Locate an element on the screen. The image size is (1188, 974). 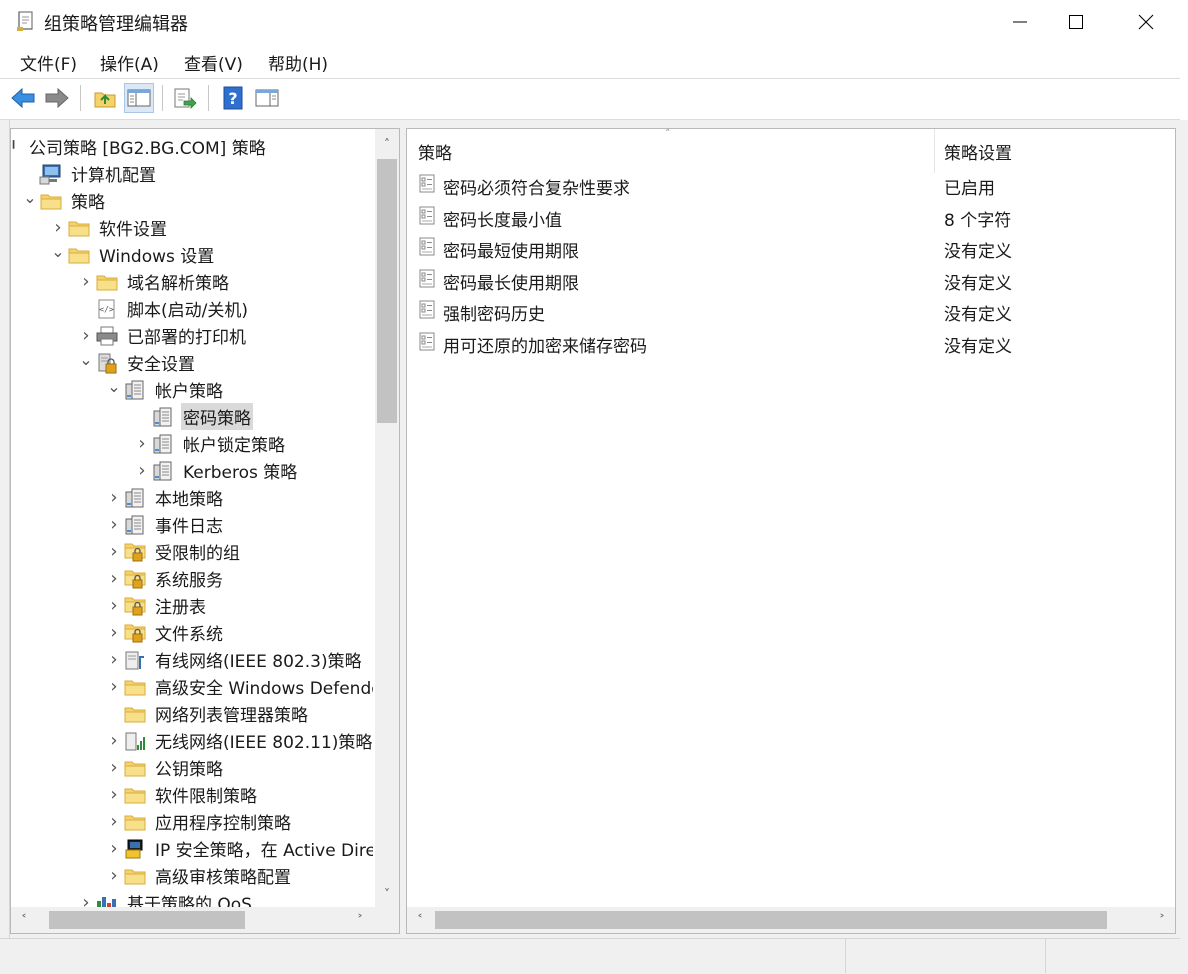
tree-node: › 高级审核策略配置 is located at coordinates (199, 875).